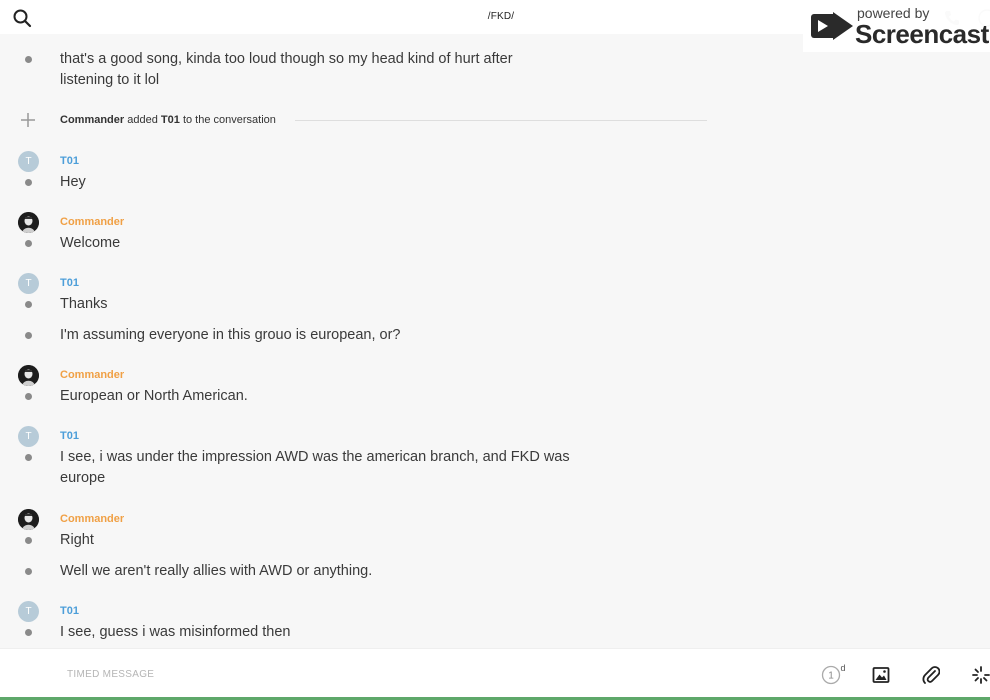  Describe the element at coordinates (77, 540) in the screenshot. I see `message-text: Right` at that location.